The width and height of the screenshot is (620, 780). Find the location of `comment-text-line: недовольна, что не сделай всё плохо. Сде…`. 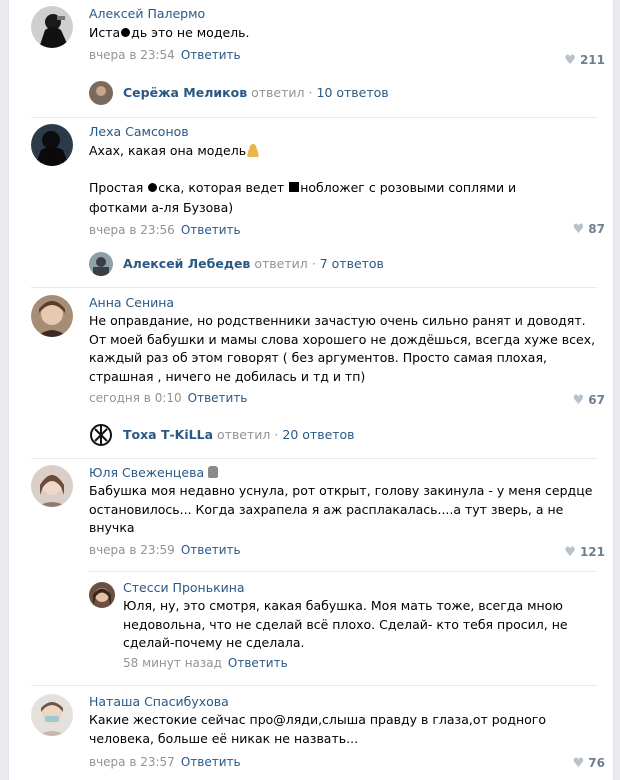

comment-text-line: недовольна, что не сделай всё плохо. Сде… is located at coordinates (345, 624).